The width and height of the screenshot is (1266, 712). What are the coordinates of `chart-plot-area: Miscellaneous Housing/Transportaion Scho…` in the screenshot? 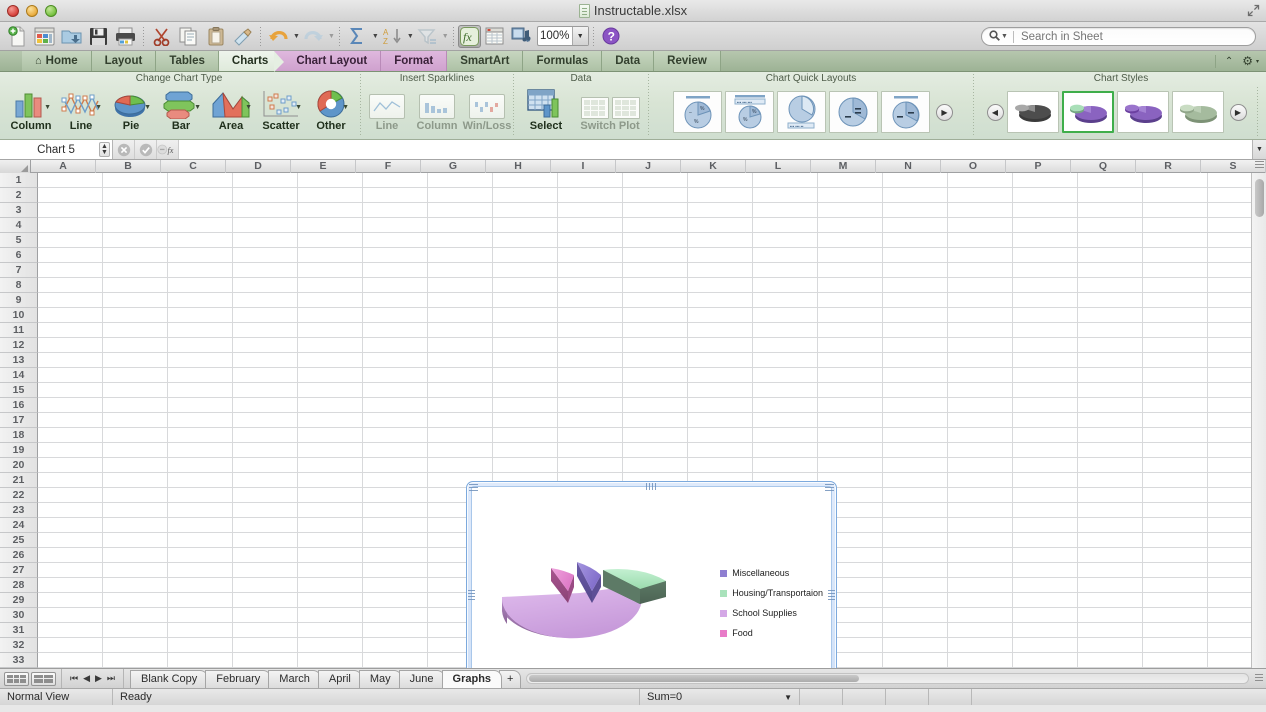 It's located at (651, 577).